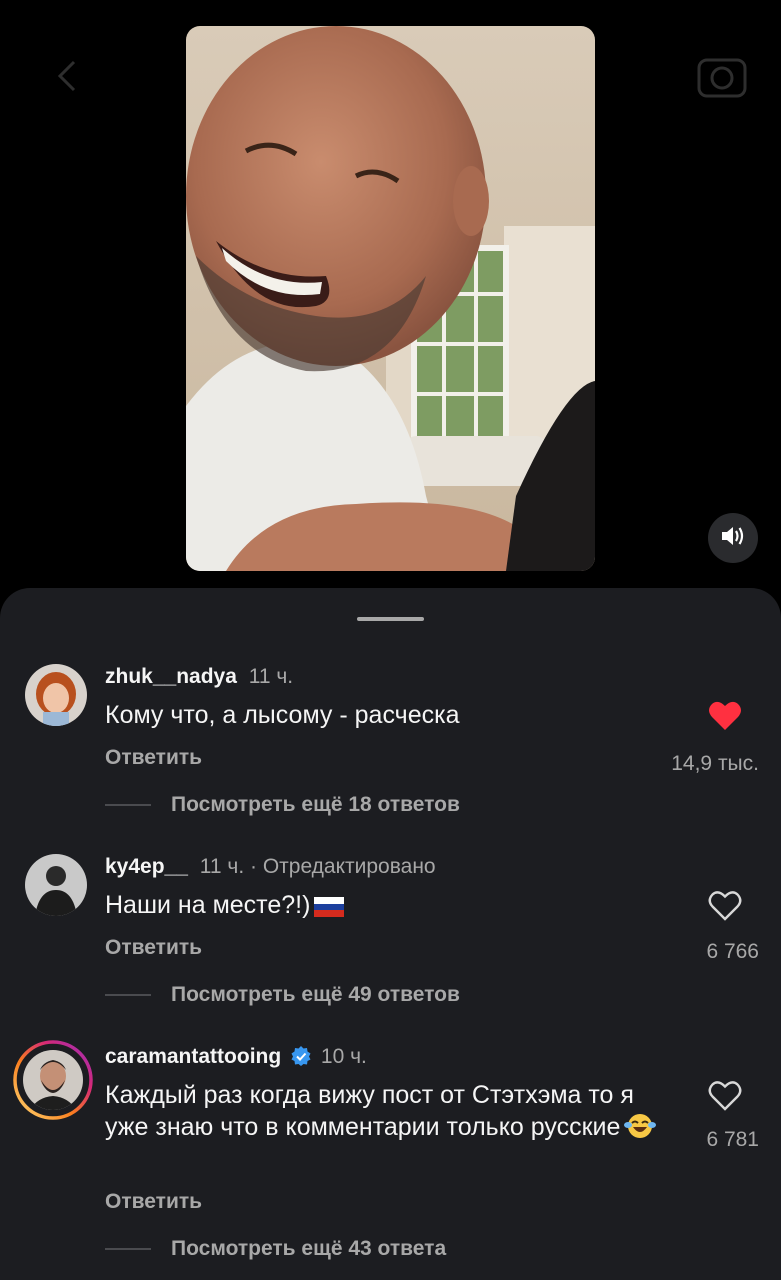  What do you see at coordinates (715, 763) in the screenshot?
I see `like-count: 14,9 тыс.` at bounding box center [715, 763].